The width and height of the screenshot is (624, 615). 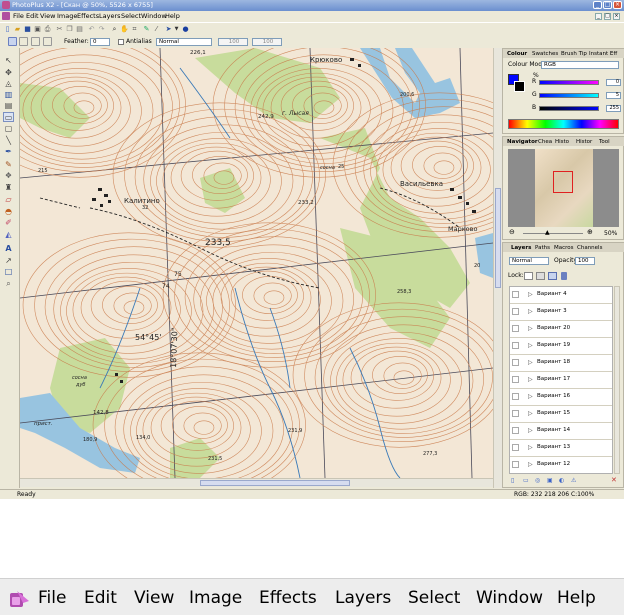 What do you see at coordinates (561, 329) in the screenshot?
I see `layer-row: ▷ Вариант 20` at bounding box center [561, 329].